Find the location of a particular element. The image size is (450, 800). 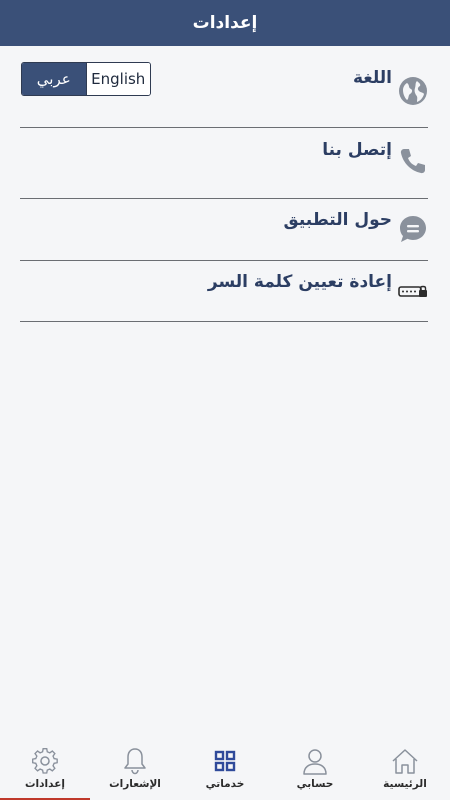

reset-password-label: إعادة تعيين كلمة السر is located at coordinates (299, 282).